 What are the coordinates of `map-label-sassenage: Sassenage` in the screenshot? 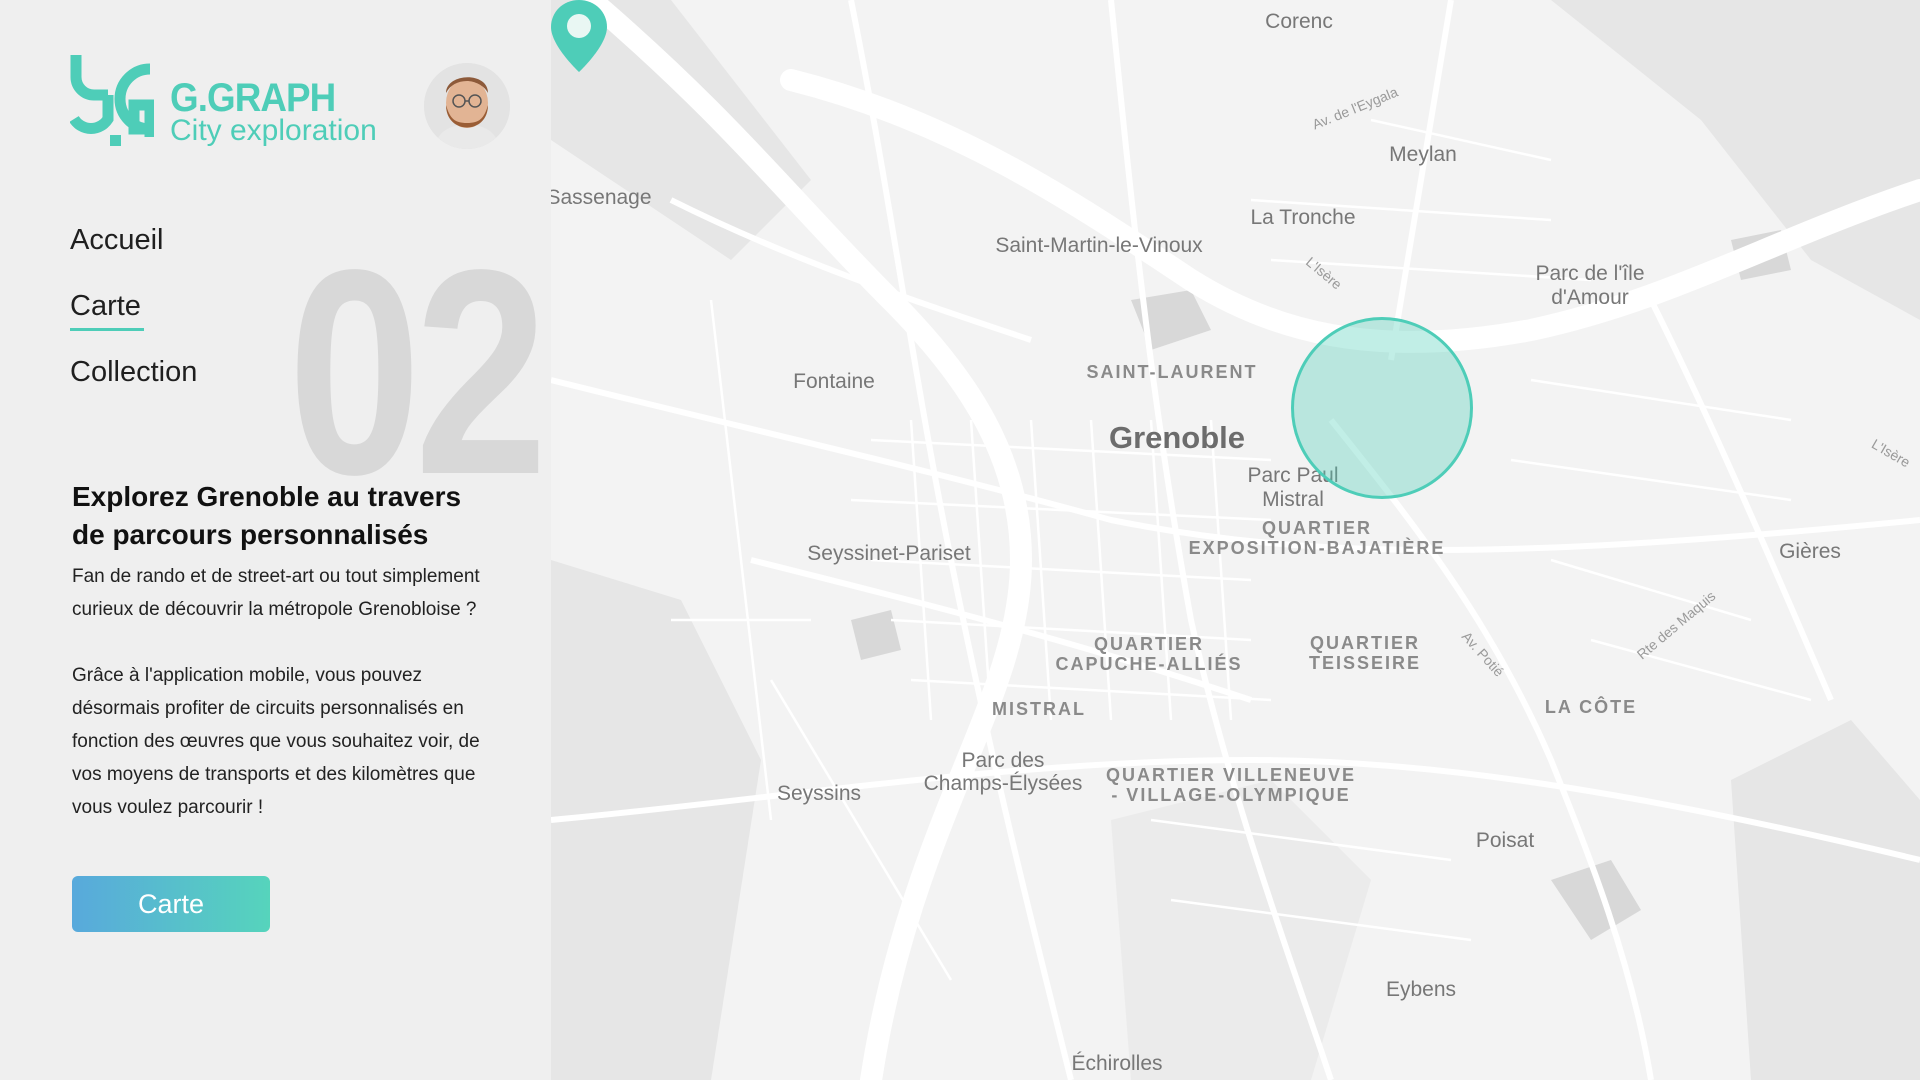 It's located at (601, 197).